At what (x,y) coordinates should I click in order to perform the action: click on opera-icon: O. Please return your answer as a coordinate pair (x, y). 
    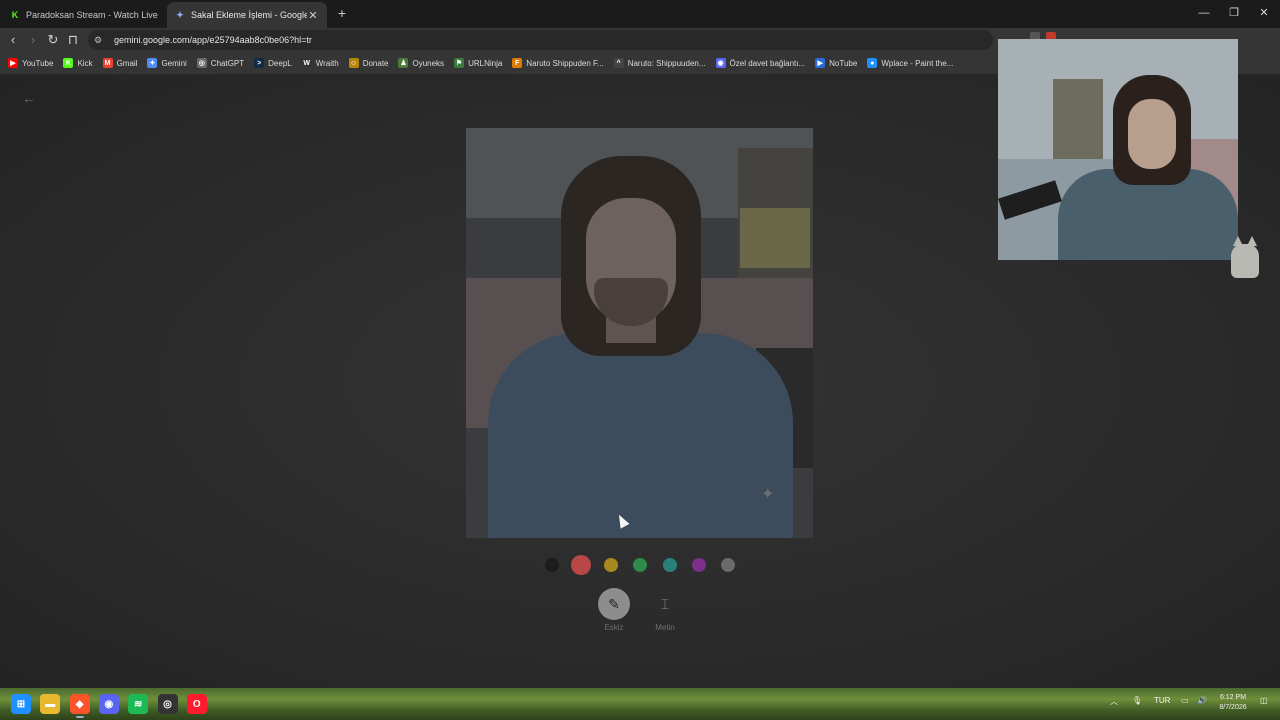
    Looking at the image, I should click on (196, 704).